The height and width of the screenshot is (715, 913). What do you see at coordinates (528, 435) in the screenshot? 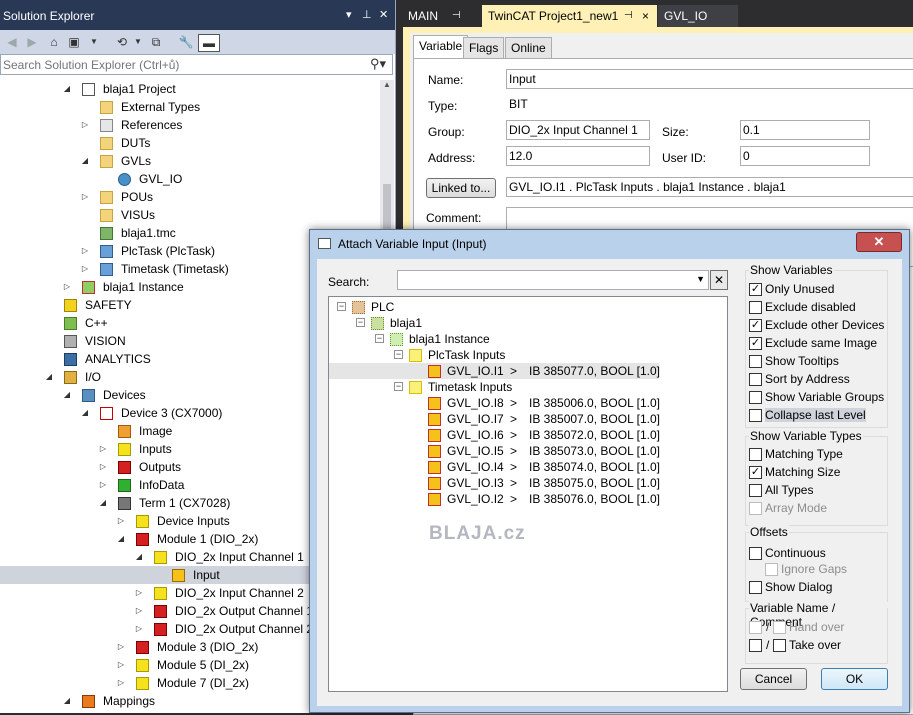
I see `variable-tree-item: GVL_IO.I6 > IB 385072.0, BOOL [1.0]` at bounding box center [528, 435].